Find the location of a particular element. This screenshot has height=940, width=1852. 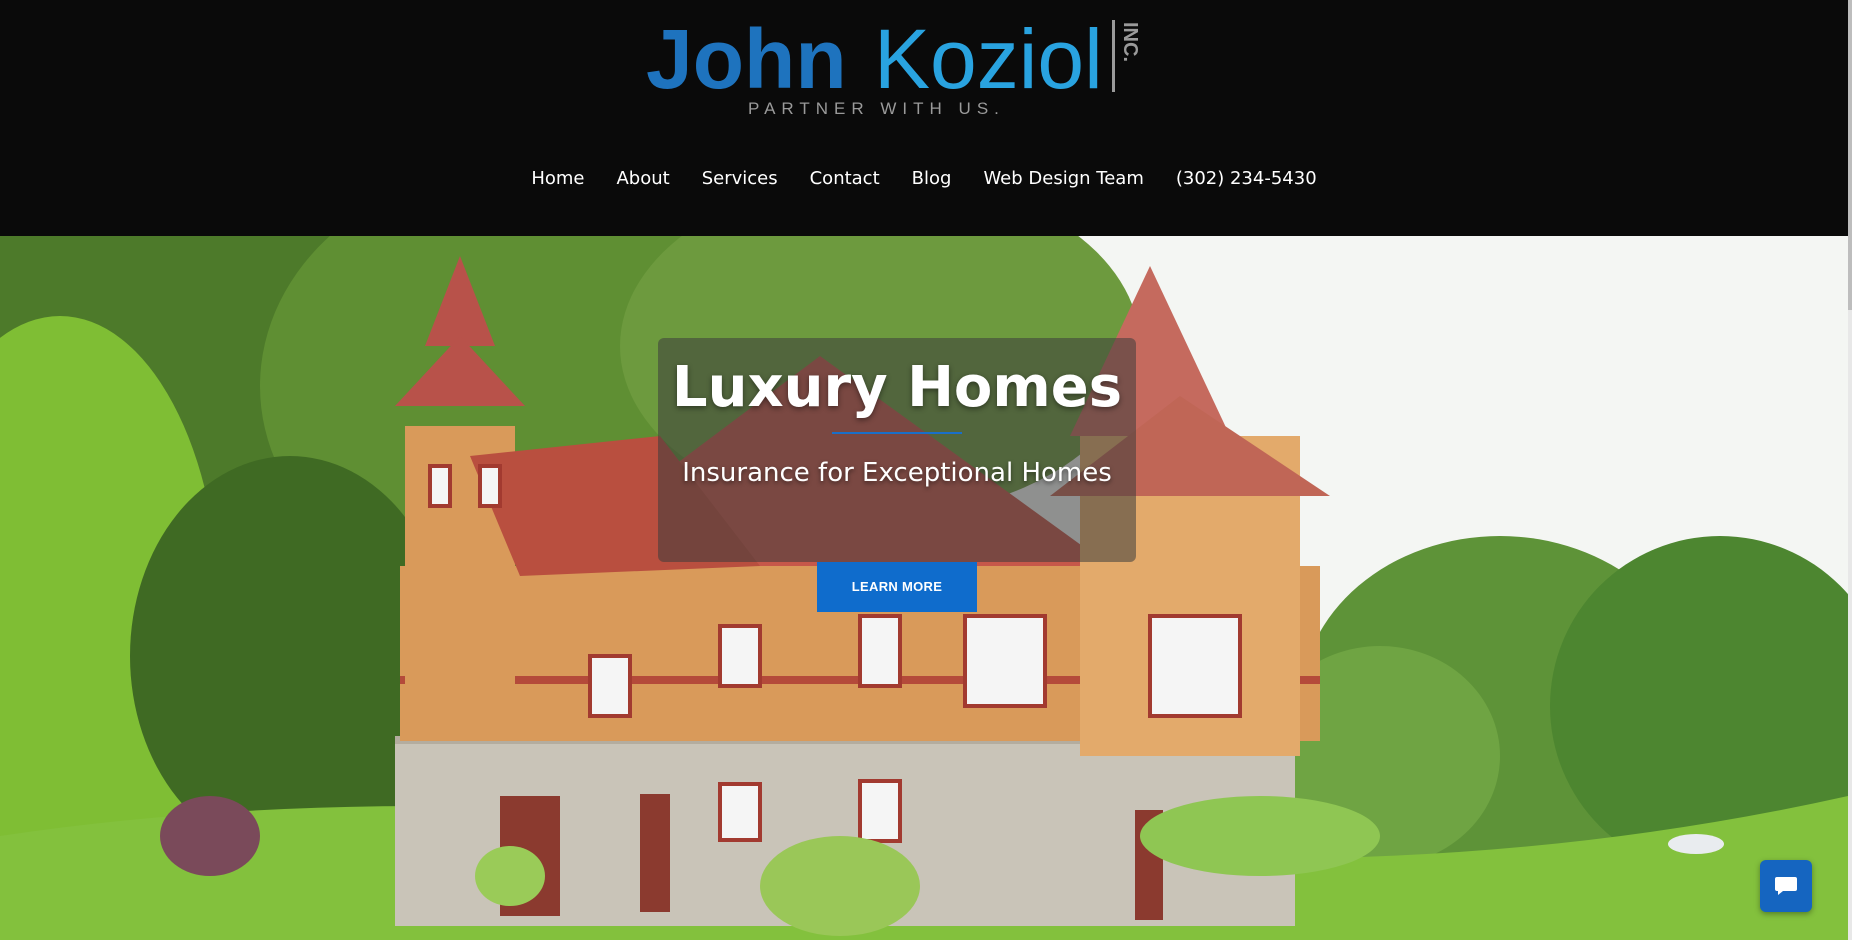

logo-separator is located at coordinates (1113, 56).